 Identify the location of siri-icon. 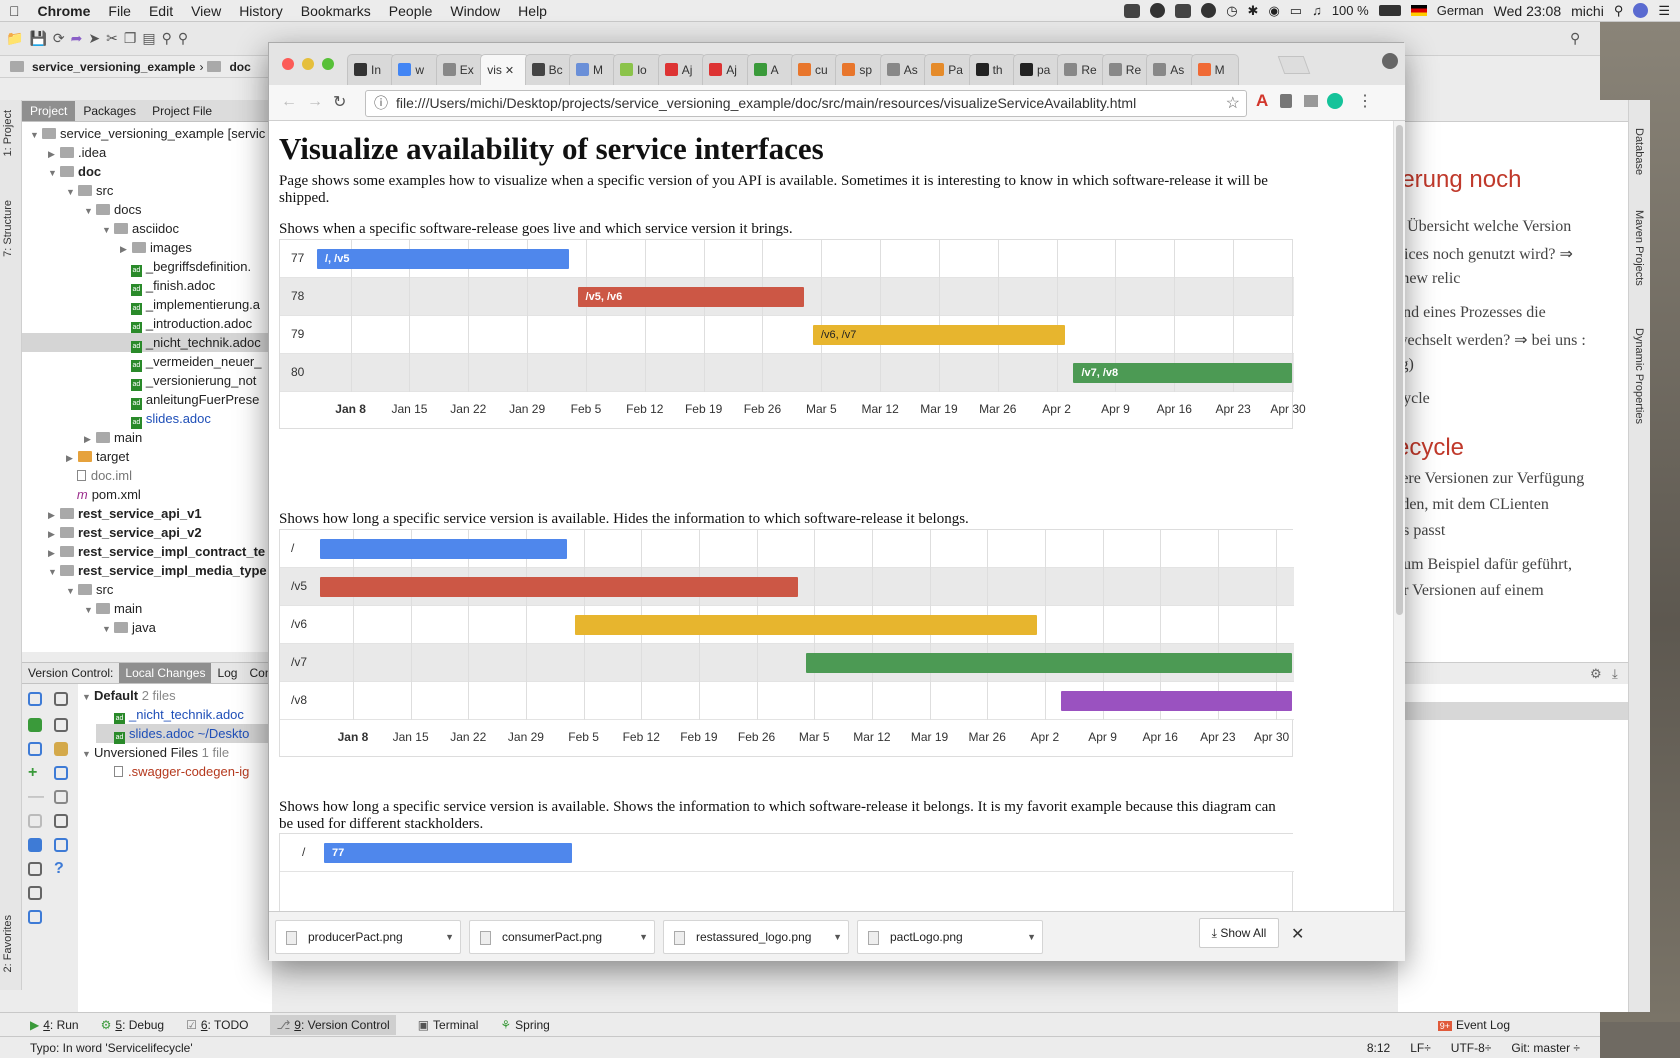
(1641, 10).